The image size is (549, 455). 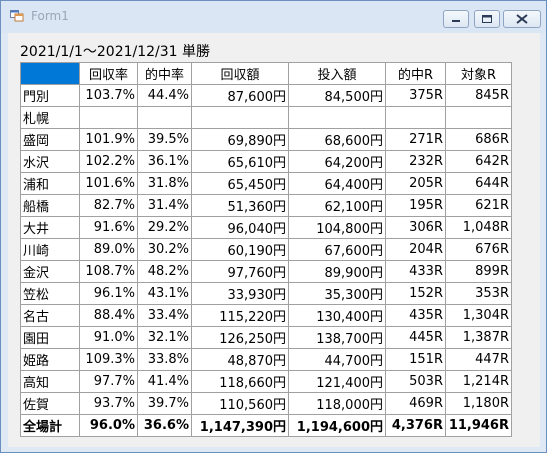 What do you see at coordinates (415, 337) in the screenshot?
I see `value-cell: 445R` at bounding box center [415, 337].